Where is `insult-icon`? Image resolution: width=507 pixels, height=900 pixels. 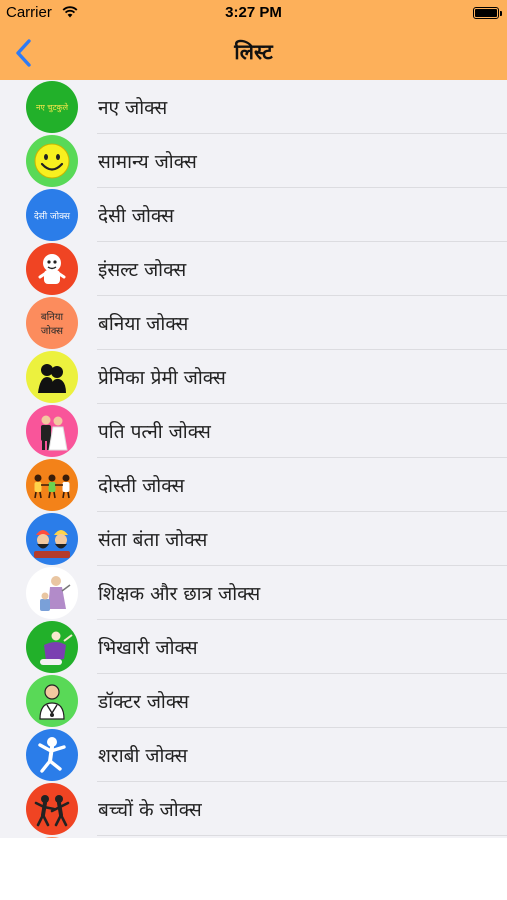
insult-icon is located at coordinates (52, 269).